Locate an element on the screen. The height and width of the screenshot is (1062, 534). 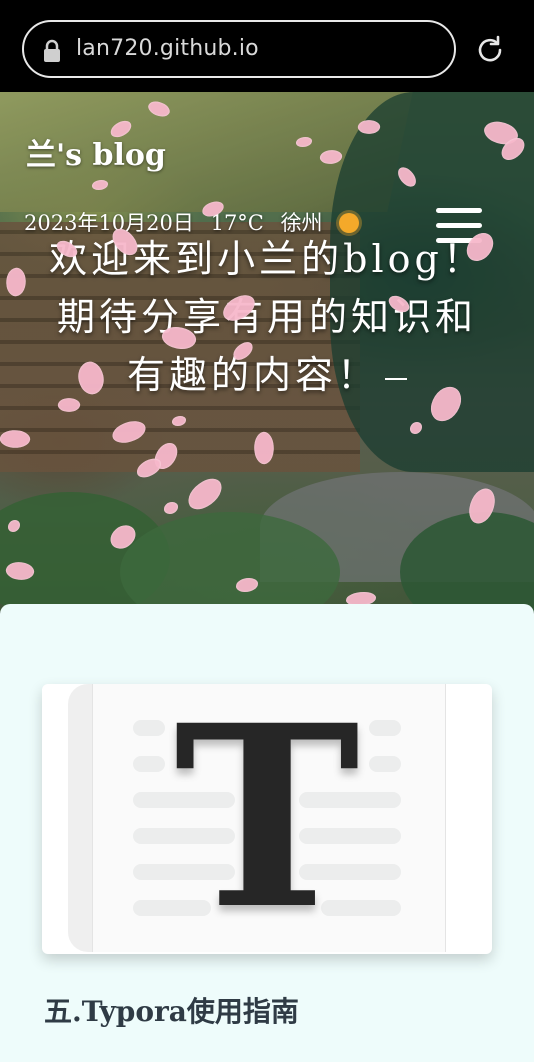
typora-logo-icon: T is located at coordinates (267, 819).